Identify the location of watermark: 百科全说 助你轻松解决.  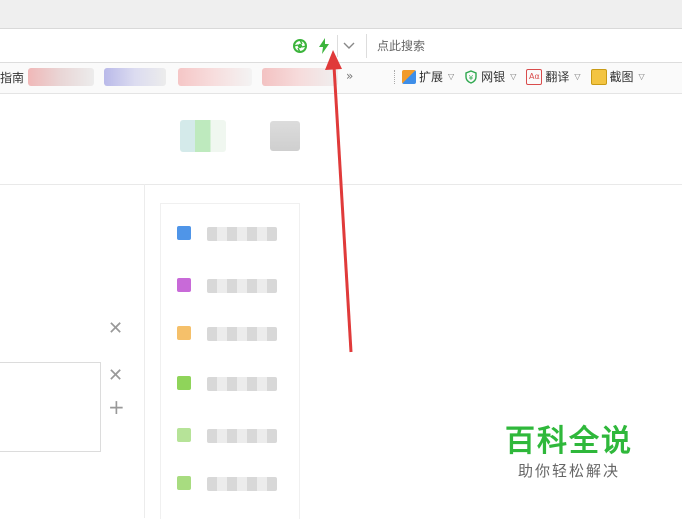
(569, 453).